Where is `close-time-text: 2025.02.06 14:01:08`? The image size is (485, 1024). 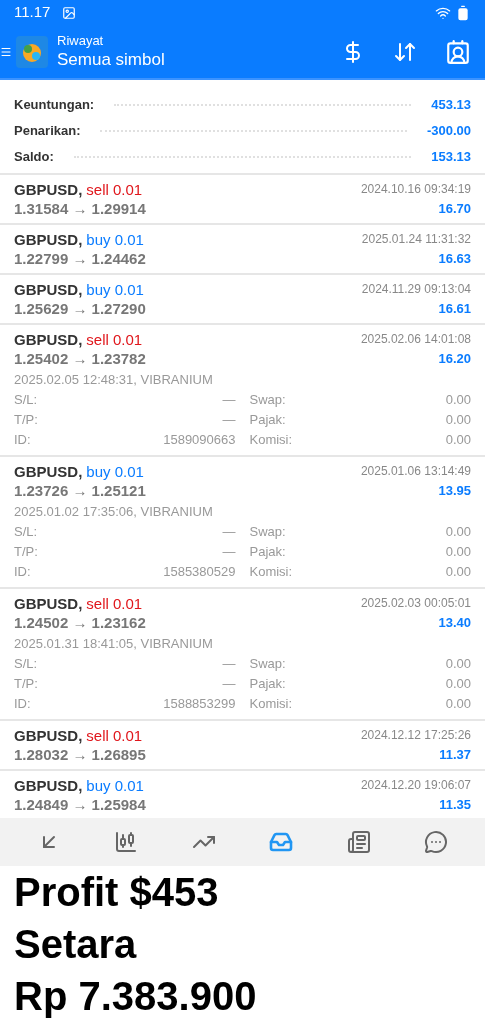
close-time-text: 2025.02.06 14:01:08 is located at coordinates (415, 339).